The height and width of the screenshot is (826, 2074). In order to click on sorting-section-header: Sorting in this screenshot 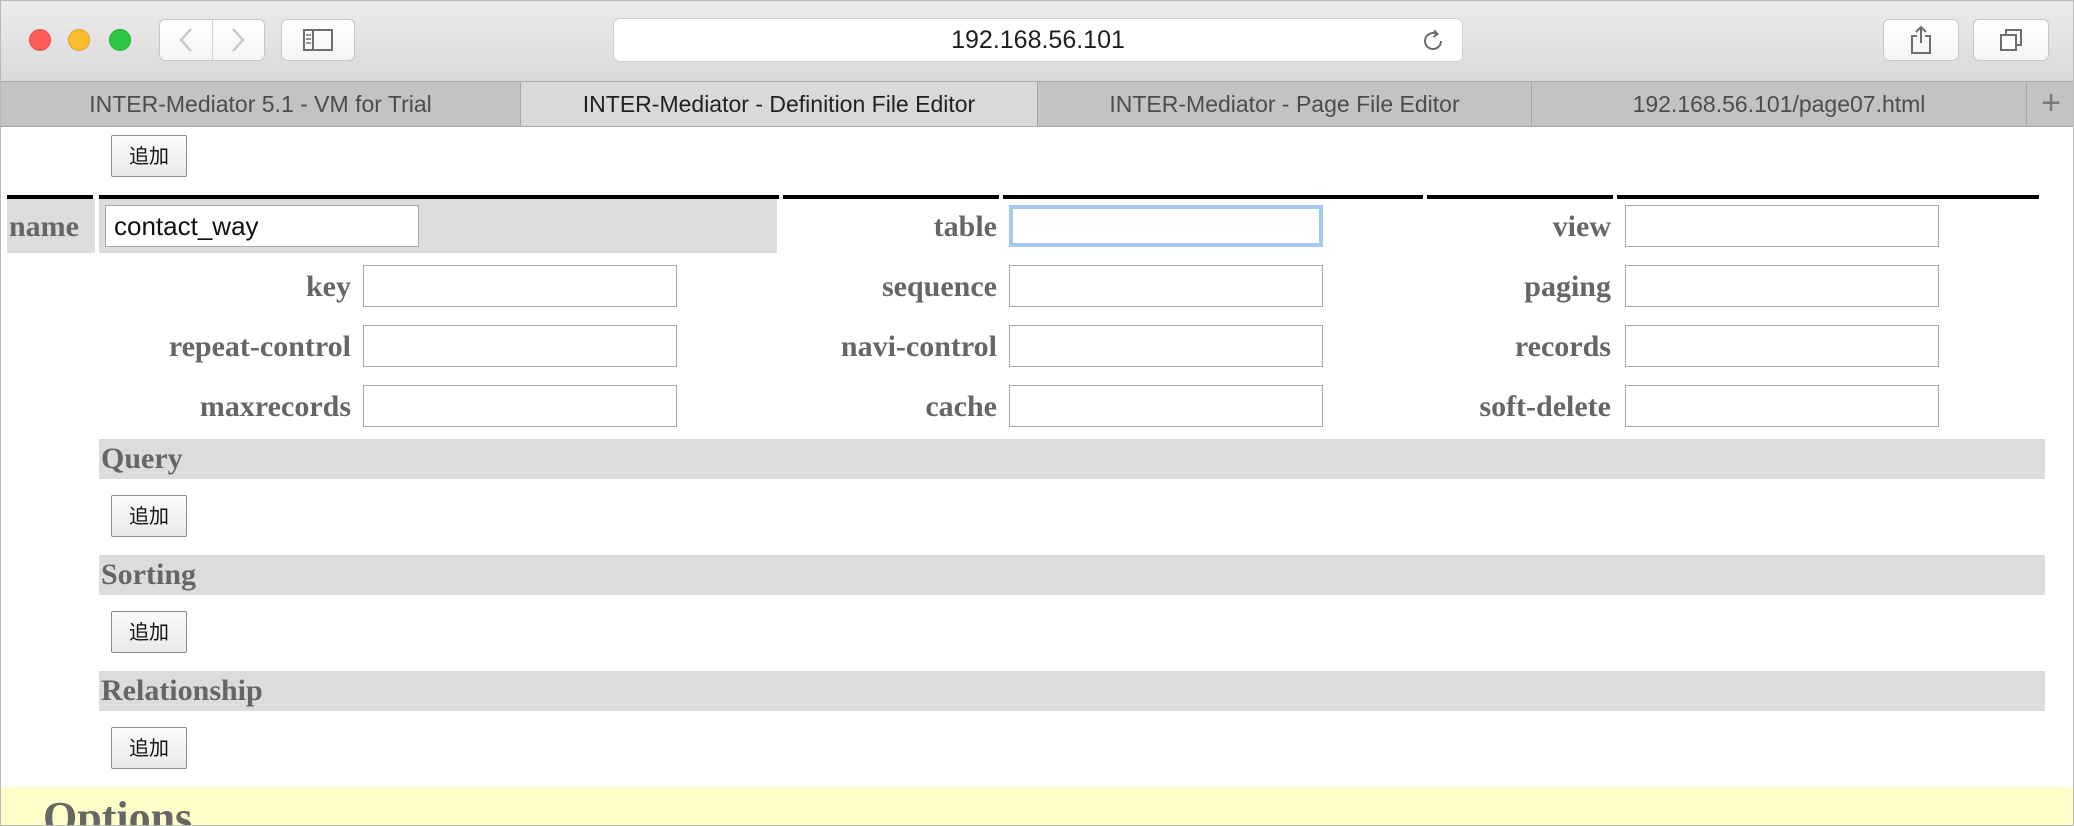, I will do `click(1072, 575)`.